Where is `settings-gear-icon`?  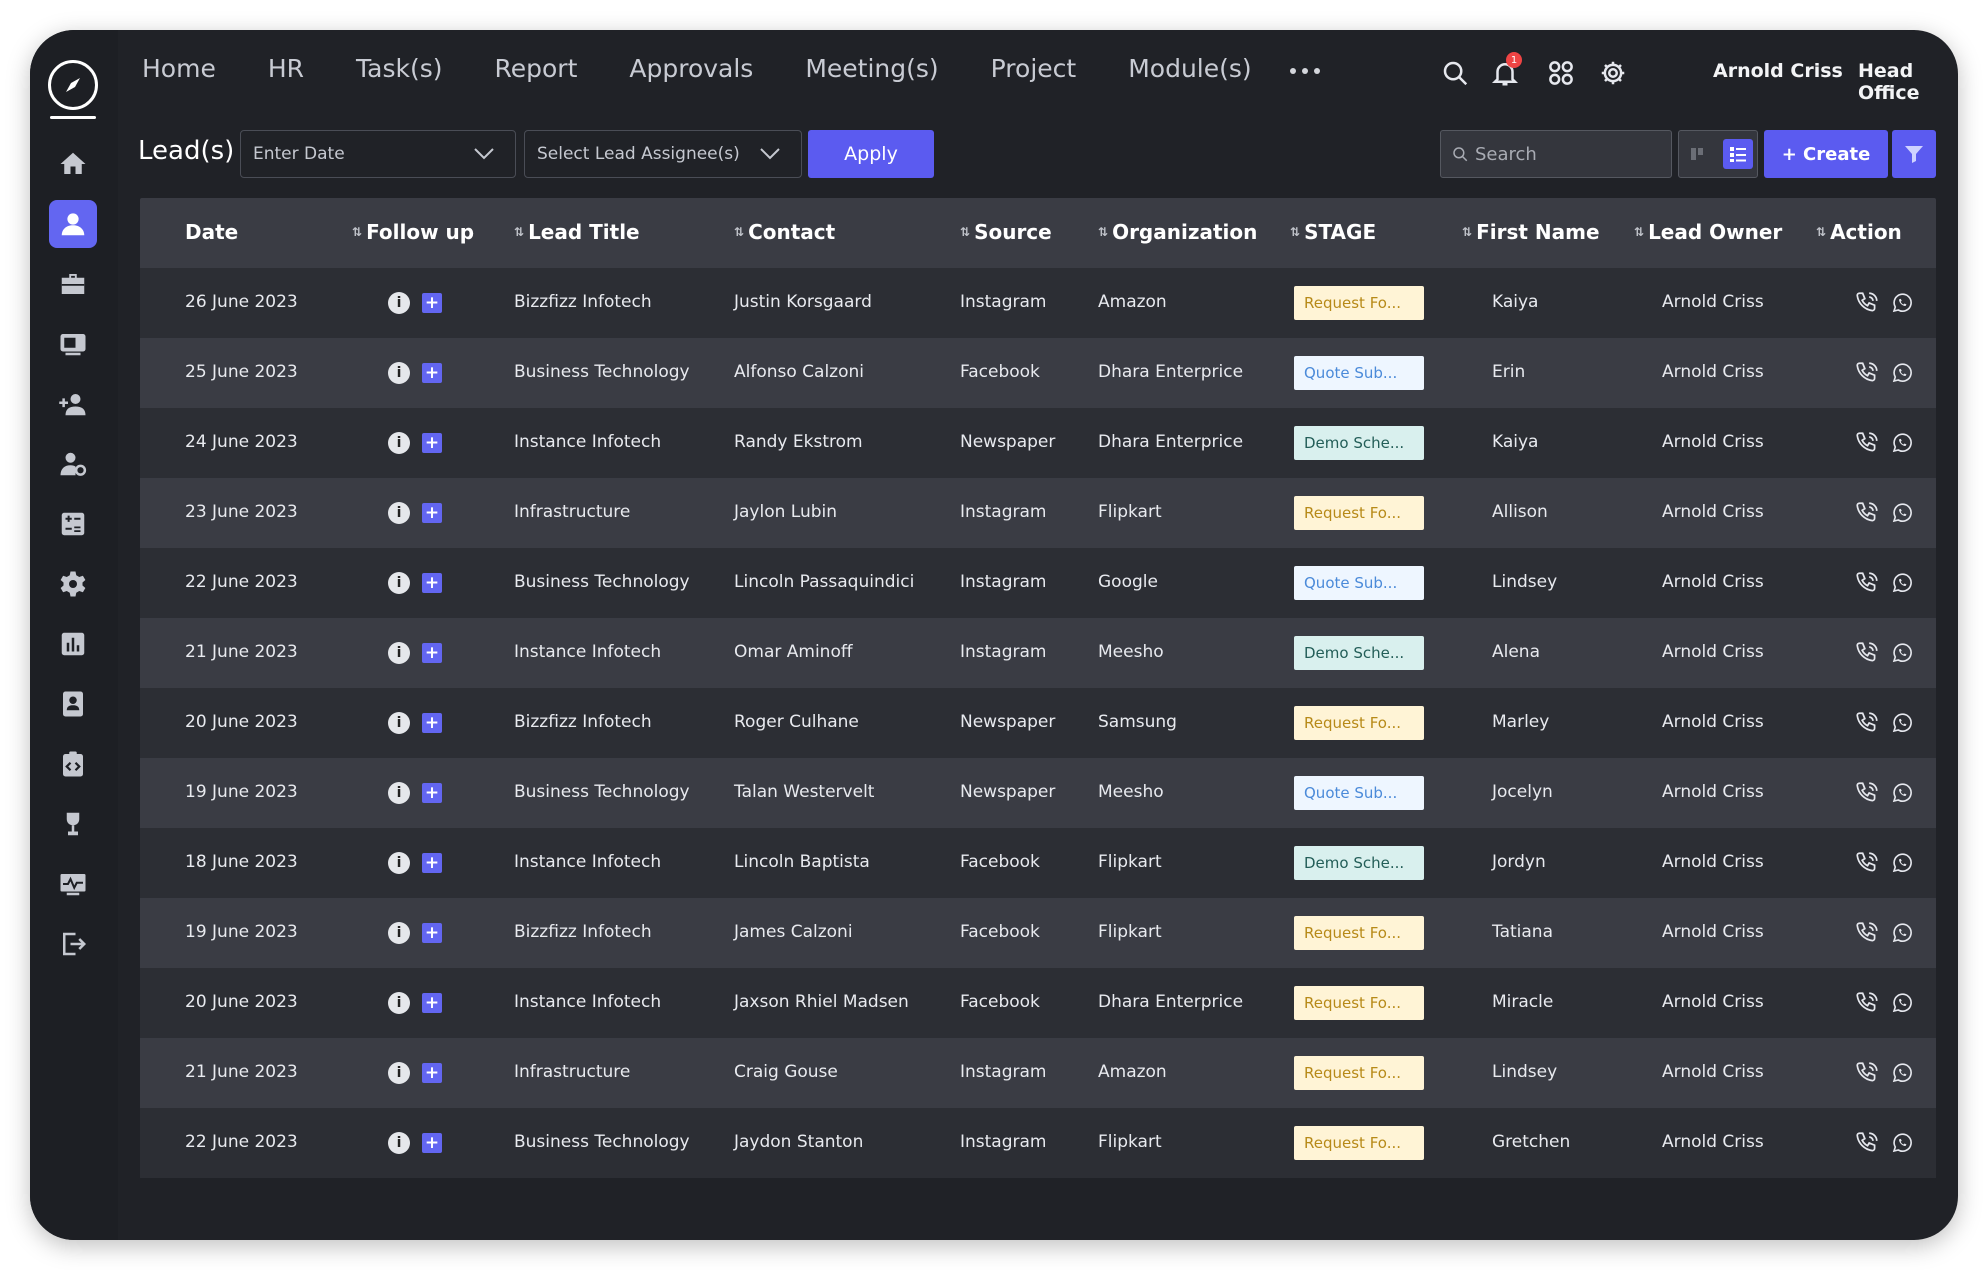 settings-gear-icon is located at coordinates (1613, 73).